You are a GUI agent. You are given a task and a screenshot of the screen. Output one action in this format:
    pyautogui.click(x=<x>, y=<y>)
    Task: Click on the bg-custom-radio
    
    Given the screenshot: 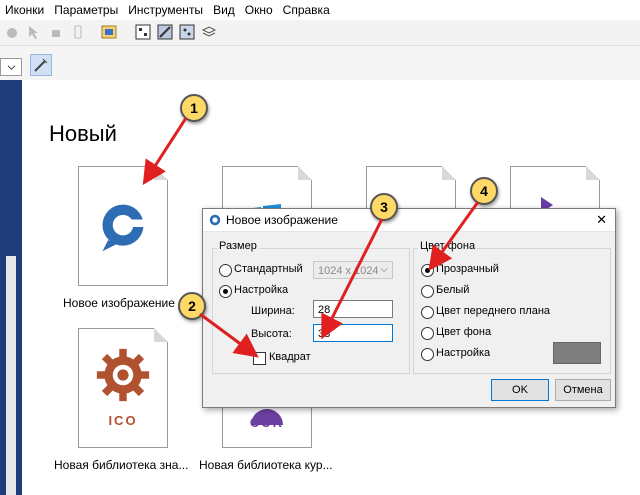 What is the action you would take?
    pyautogui.click(x=427, y=354)
    